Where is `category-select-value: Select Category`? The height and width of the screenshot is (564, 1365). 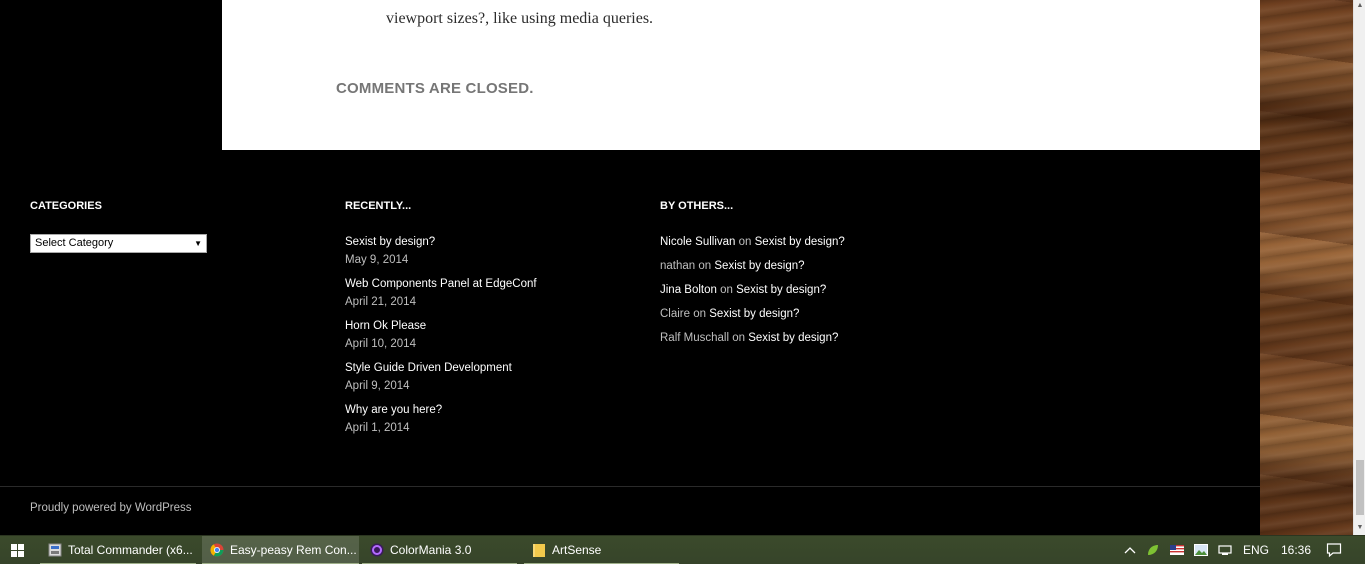 category-select-value: Select Category is located at coordinates (74, 243).